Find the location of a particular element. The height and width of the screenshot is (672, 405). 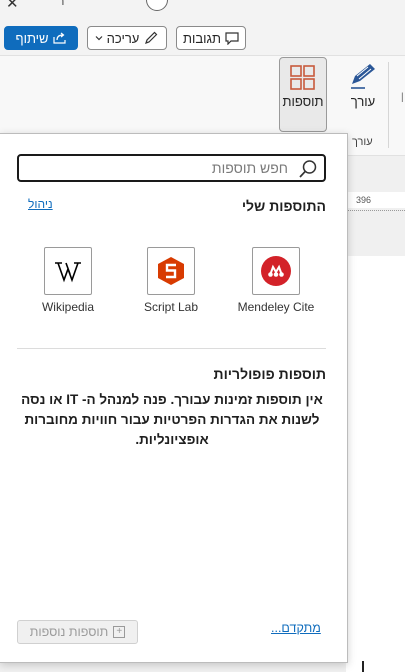

plus-icon: + is located at coordinates (119, 632).